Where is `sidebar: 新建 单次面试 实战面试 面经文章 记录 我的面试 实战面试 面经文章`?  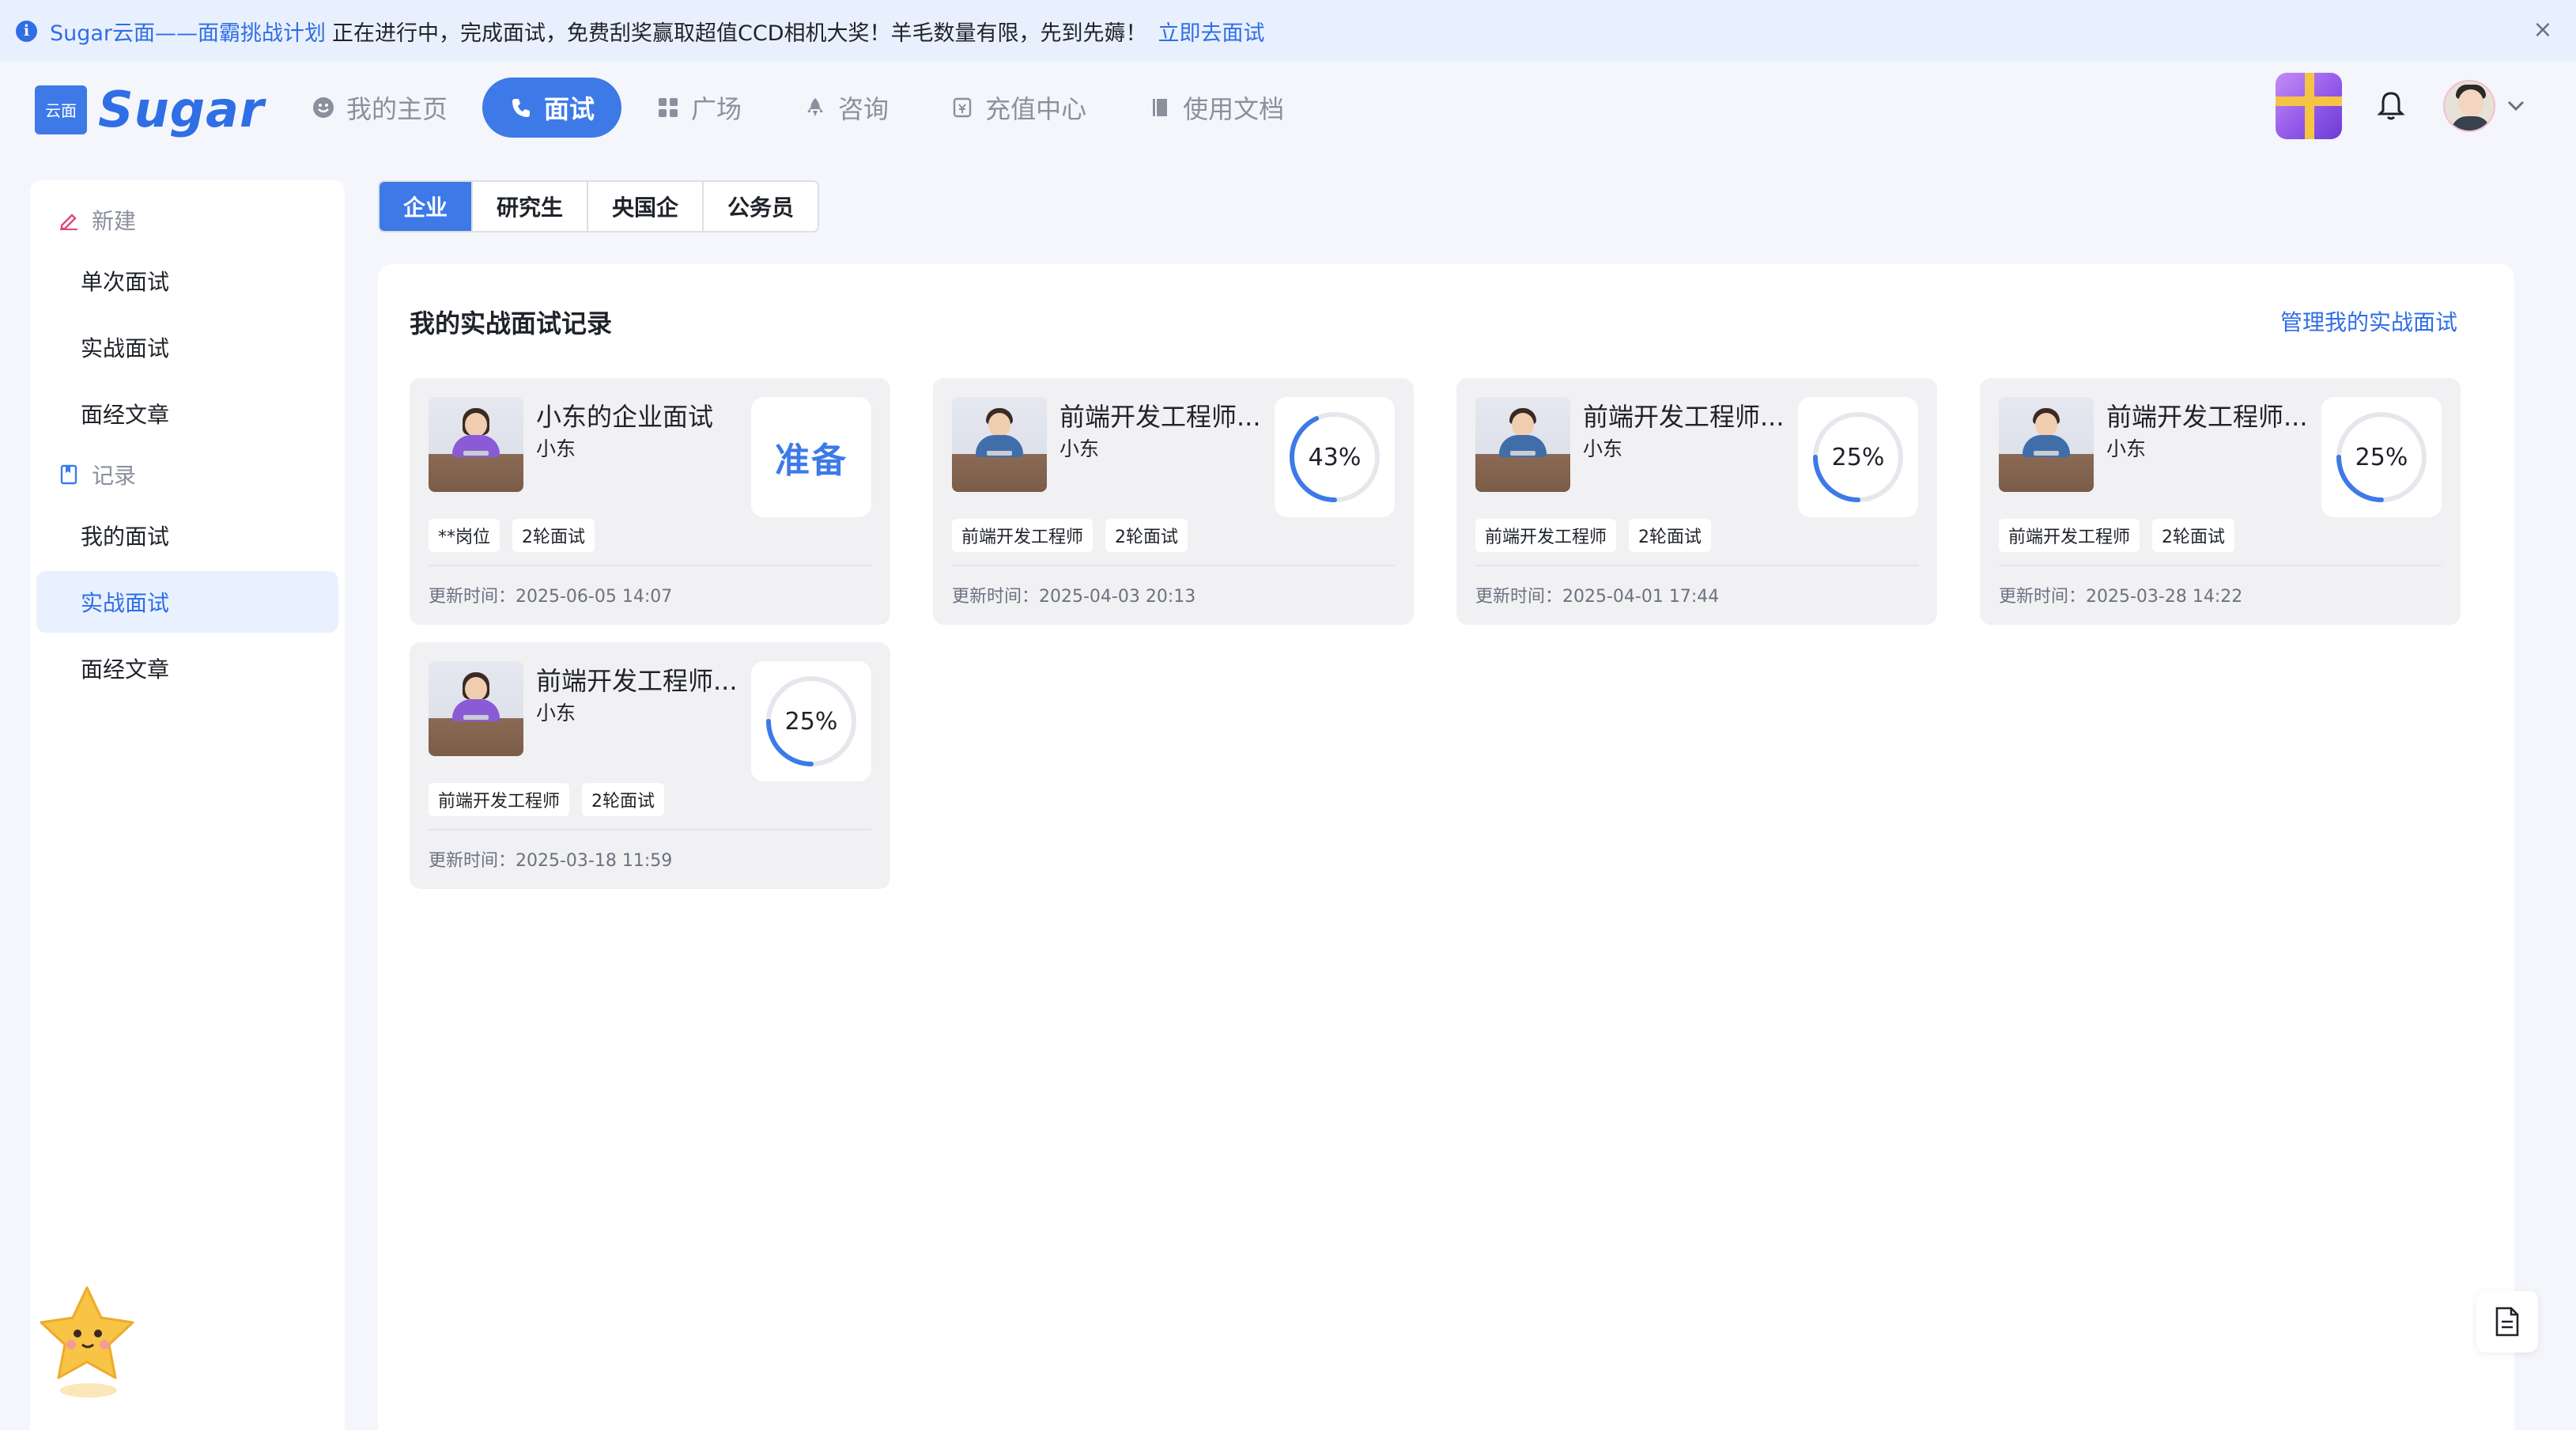 sidebar: 新建 单次面试 实战面试 面经文章 记录 我的面试 实战面试 面经文章 is located at coordinates (187, 805).